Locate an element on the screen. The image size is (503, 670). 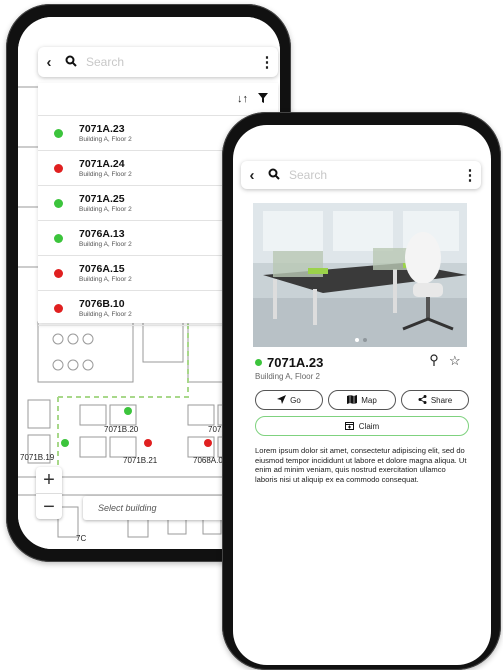
list-item-text: 7071A.23 Building A, Floor 2 is located at coordinates (105, 133).